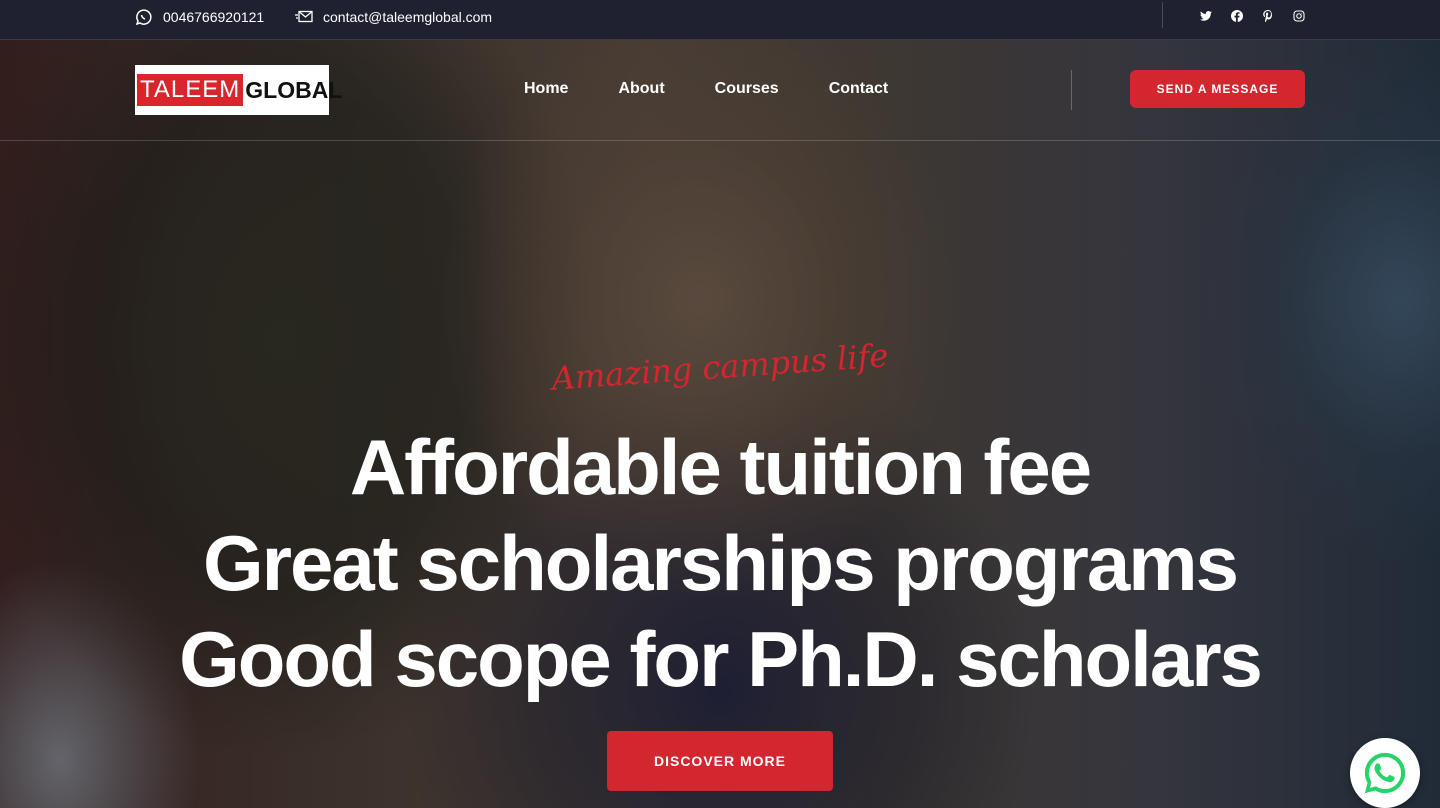 The width and height of the screenshot is (1440, 808). I want to click on email-contact: contact@taleemglobal.com, so click(393, 17).